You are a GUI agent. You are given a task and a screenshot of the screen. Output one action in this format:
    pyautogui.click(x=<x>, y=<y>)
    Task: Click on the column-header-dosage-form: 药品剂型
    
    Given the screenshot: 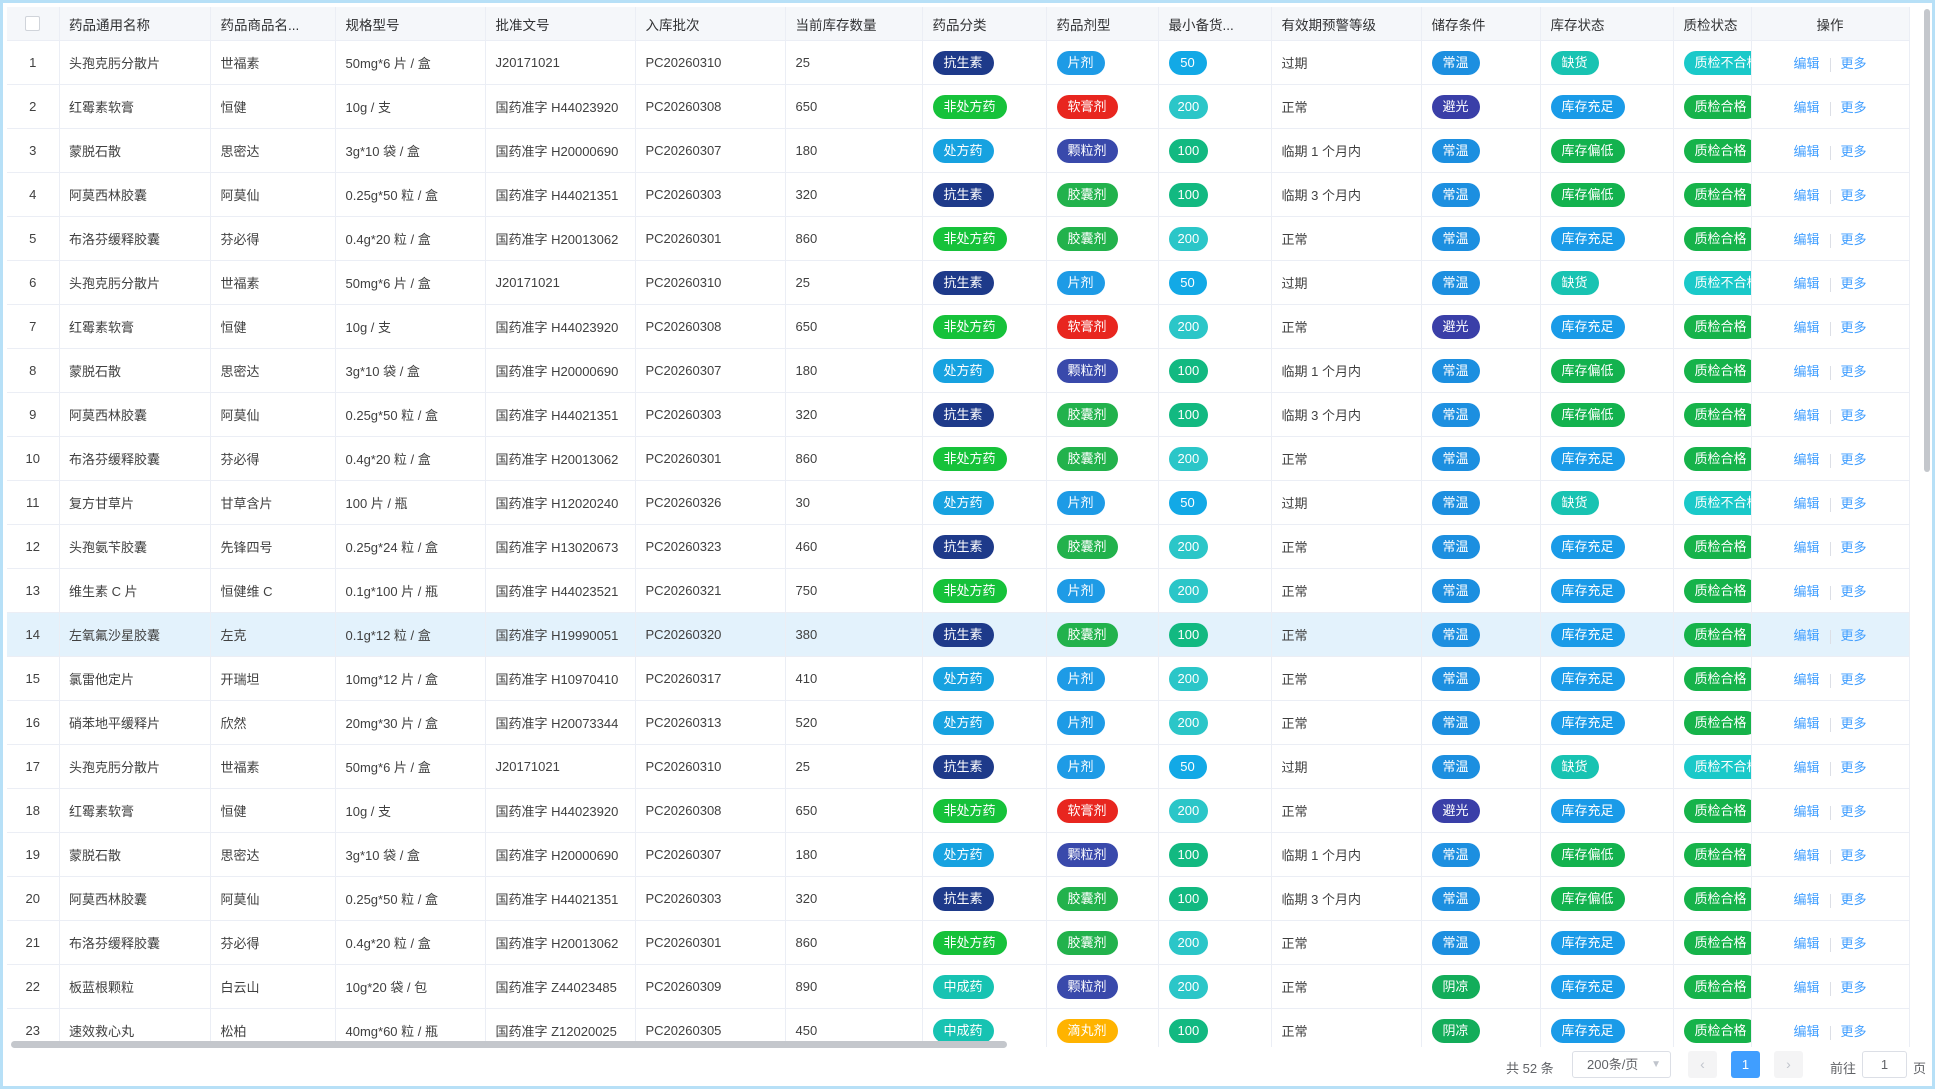 What is the action you would take?
    pyautogui.click(x=1102, y=24)
    